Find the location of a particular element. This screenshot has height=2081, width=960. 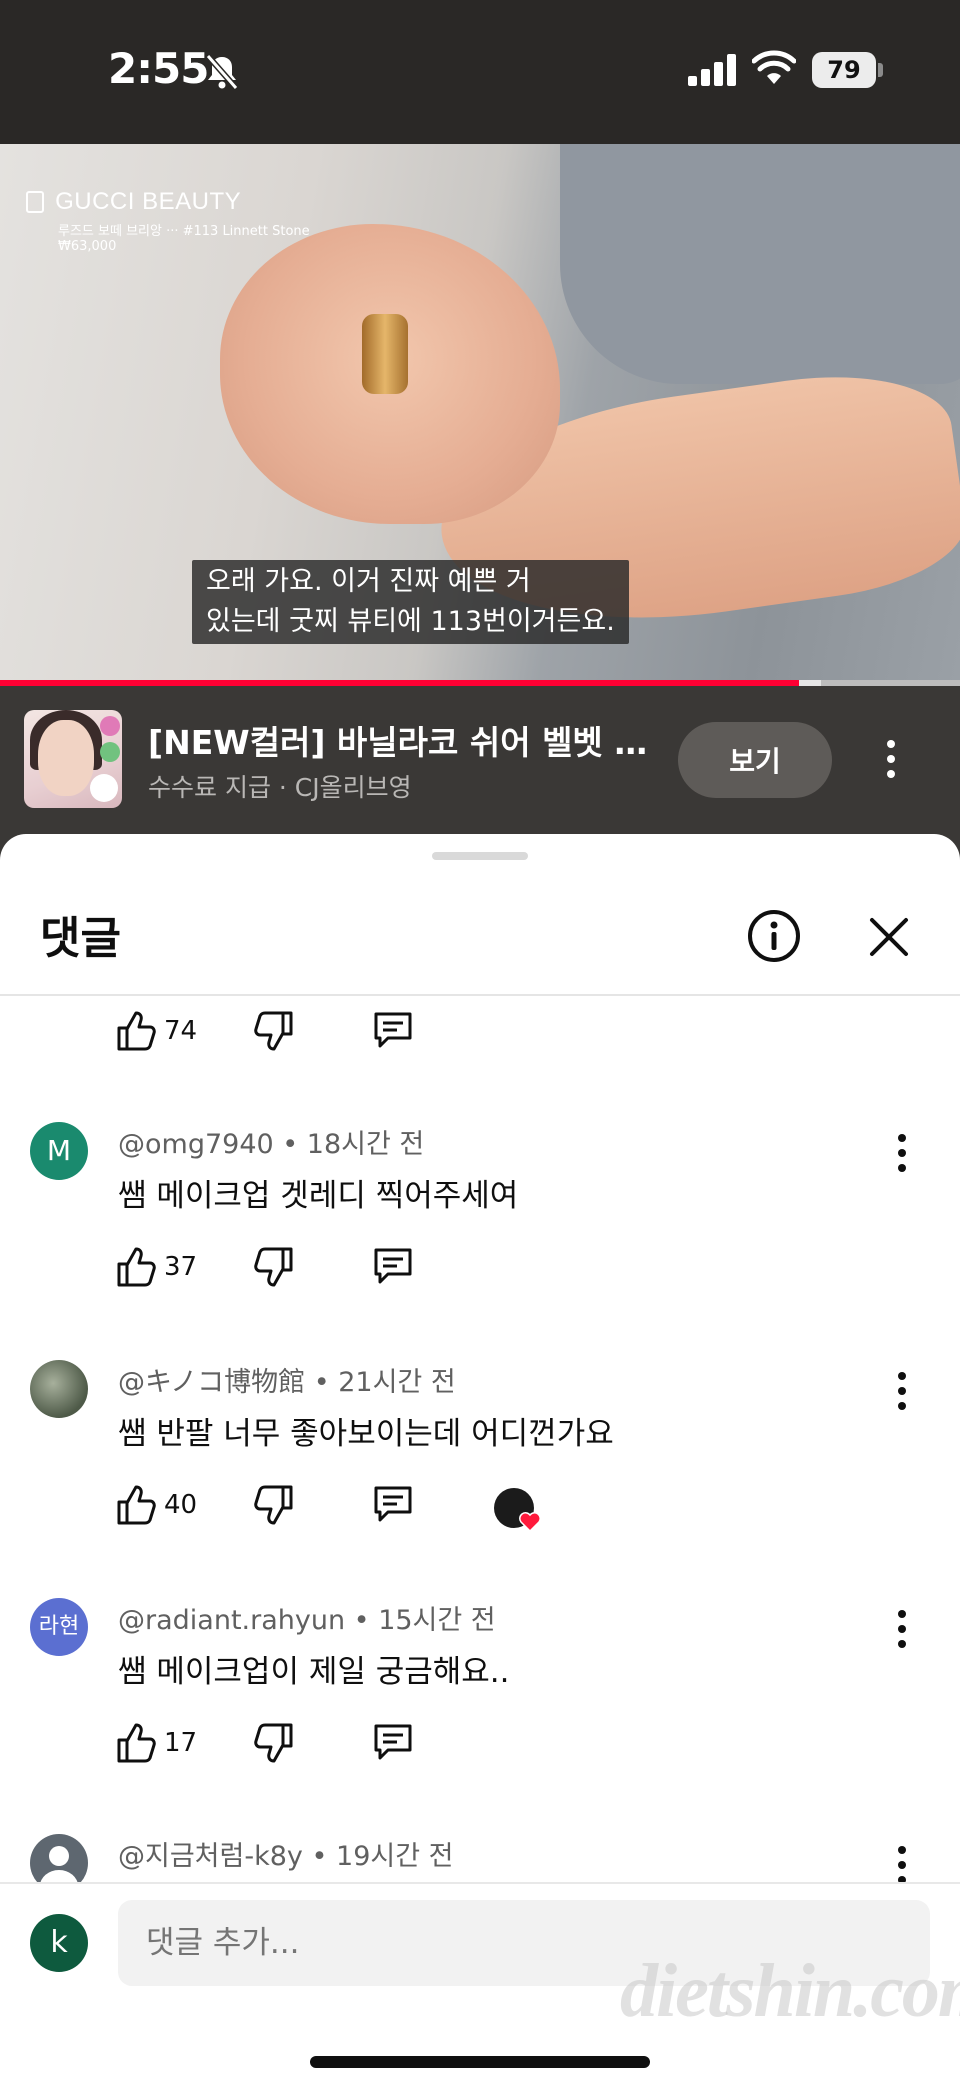

brand-product: 루즈드 보떼 브리앙 ··· #113 Linnett Stone is located at coordinates (184, 231).